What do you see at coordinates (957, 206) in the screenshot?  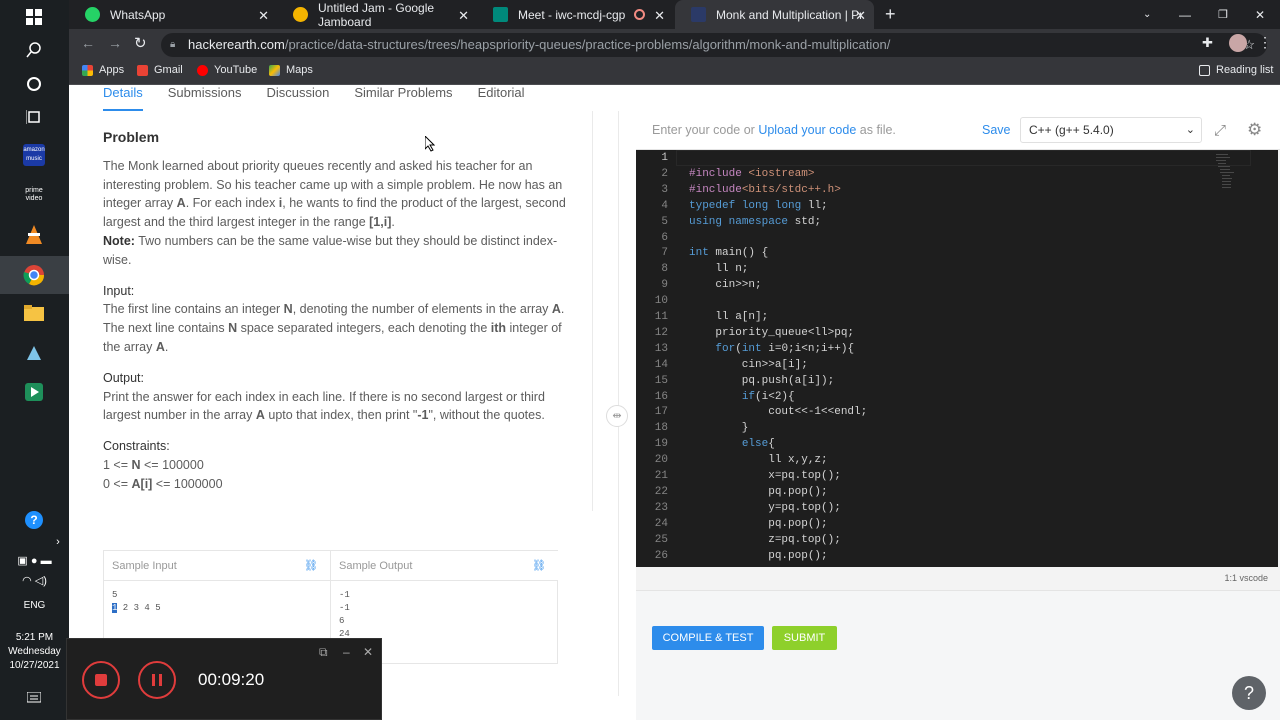 I see `code-line: 4 typedef long long ll;` at bounding box center [957, 206].